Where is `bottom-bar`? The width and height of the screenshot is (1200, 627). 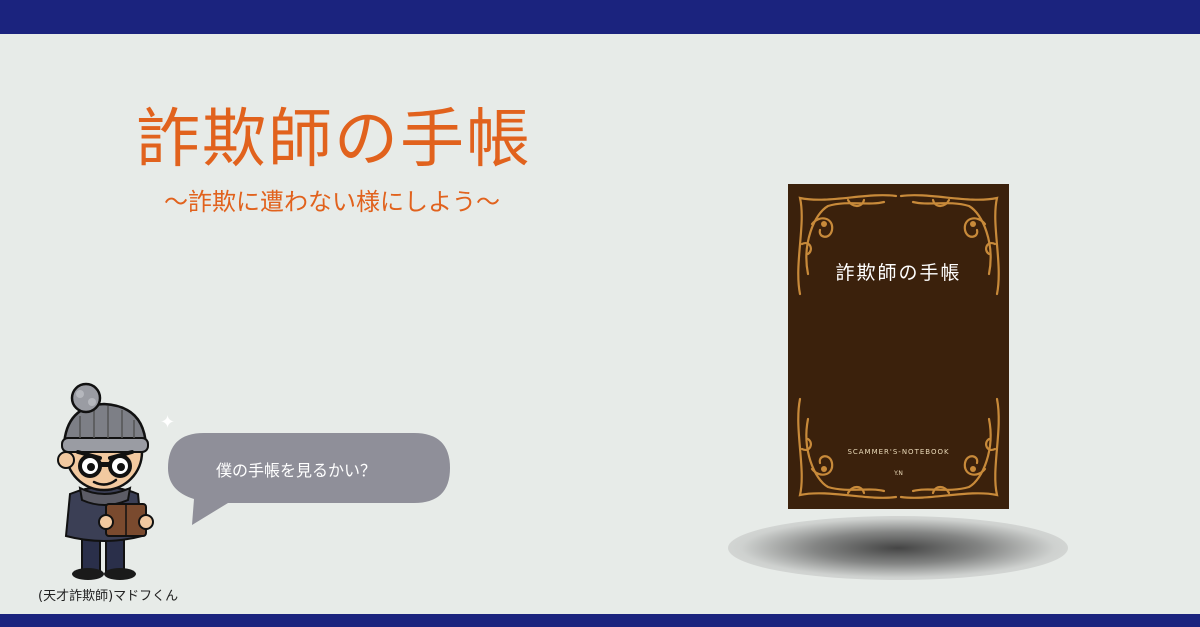 bottom-bar is located at coordinates (600, 620).